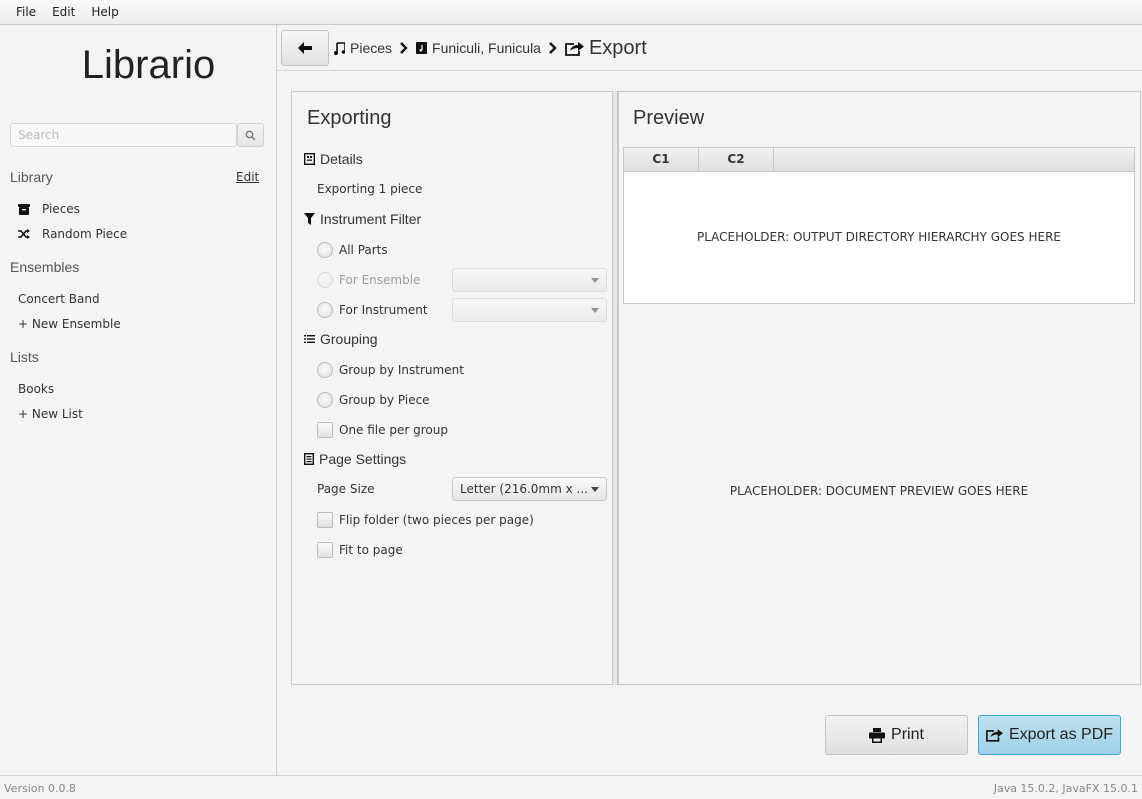 This screenshot has width=1142, height=799. What do you see at coordinates (907, 734) in the screenshot?
I see `print-label: Print` at bounding box center [907, 734].